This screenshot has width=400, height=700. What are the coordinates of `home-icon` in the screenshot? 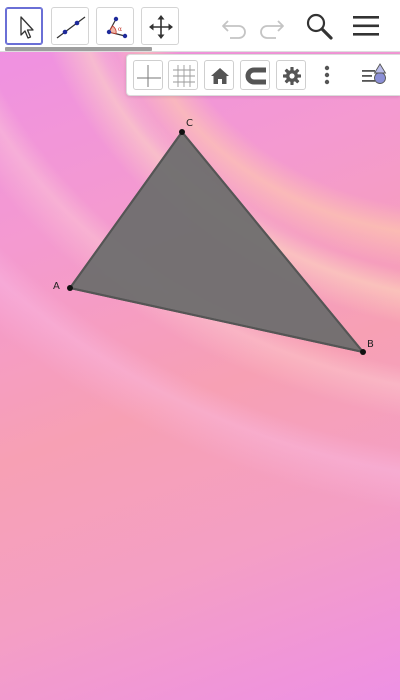 It's located at (220, 76).